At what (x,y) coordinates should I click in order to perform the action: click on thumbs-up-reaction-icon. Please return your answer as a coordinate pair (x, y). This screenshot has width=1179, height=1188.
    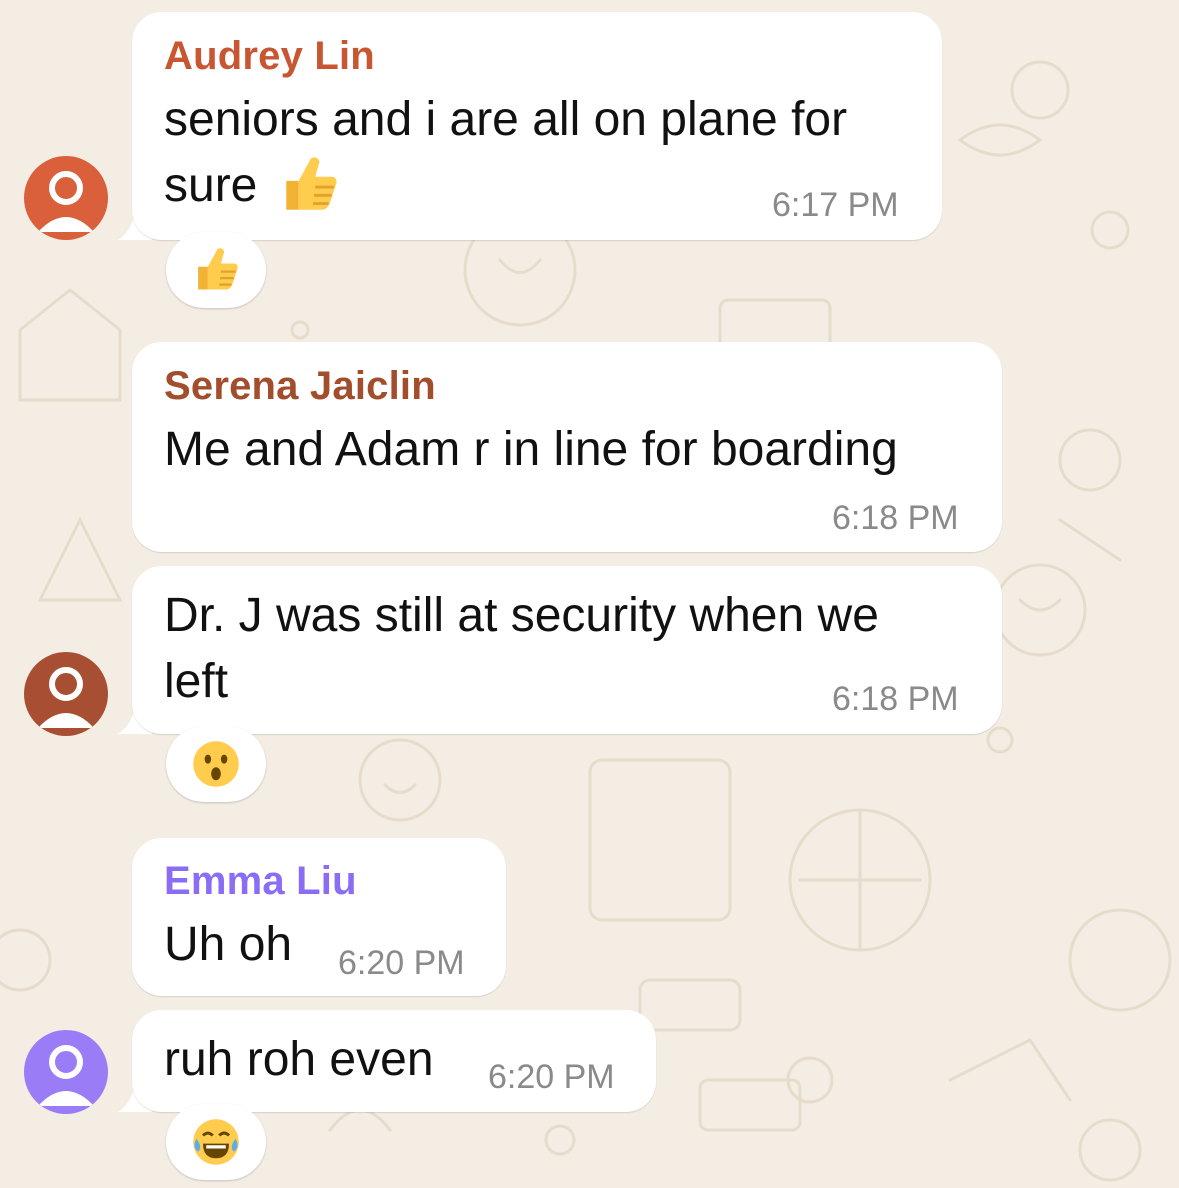
    Looking at the image, I should click on (218, 269).